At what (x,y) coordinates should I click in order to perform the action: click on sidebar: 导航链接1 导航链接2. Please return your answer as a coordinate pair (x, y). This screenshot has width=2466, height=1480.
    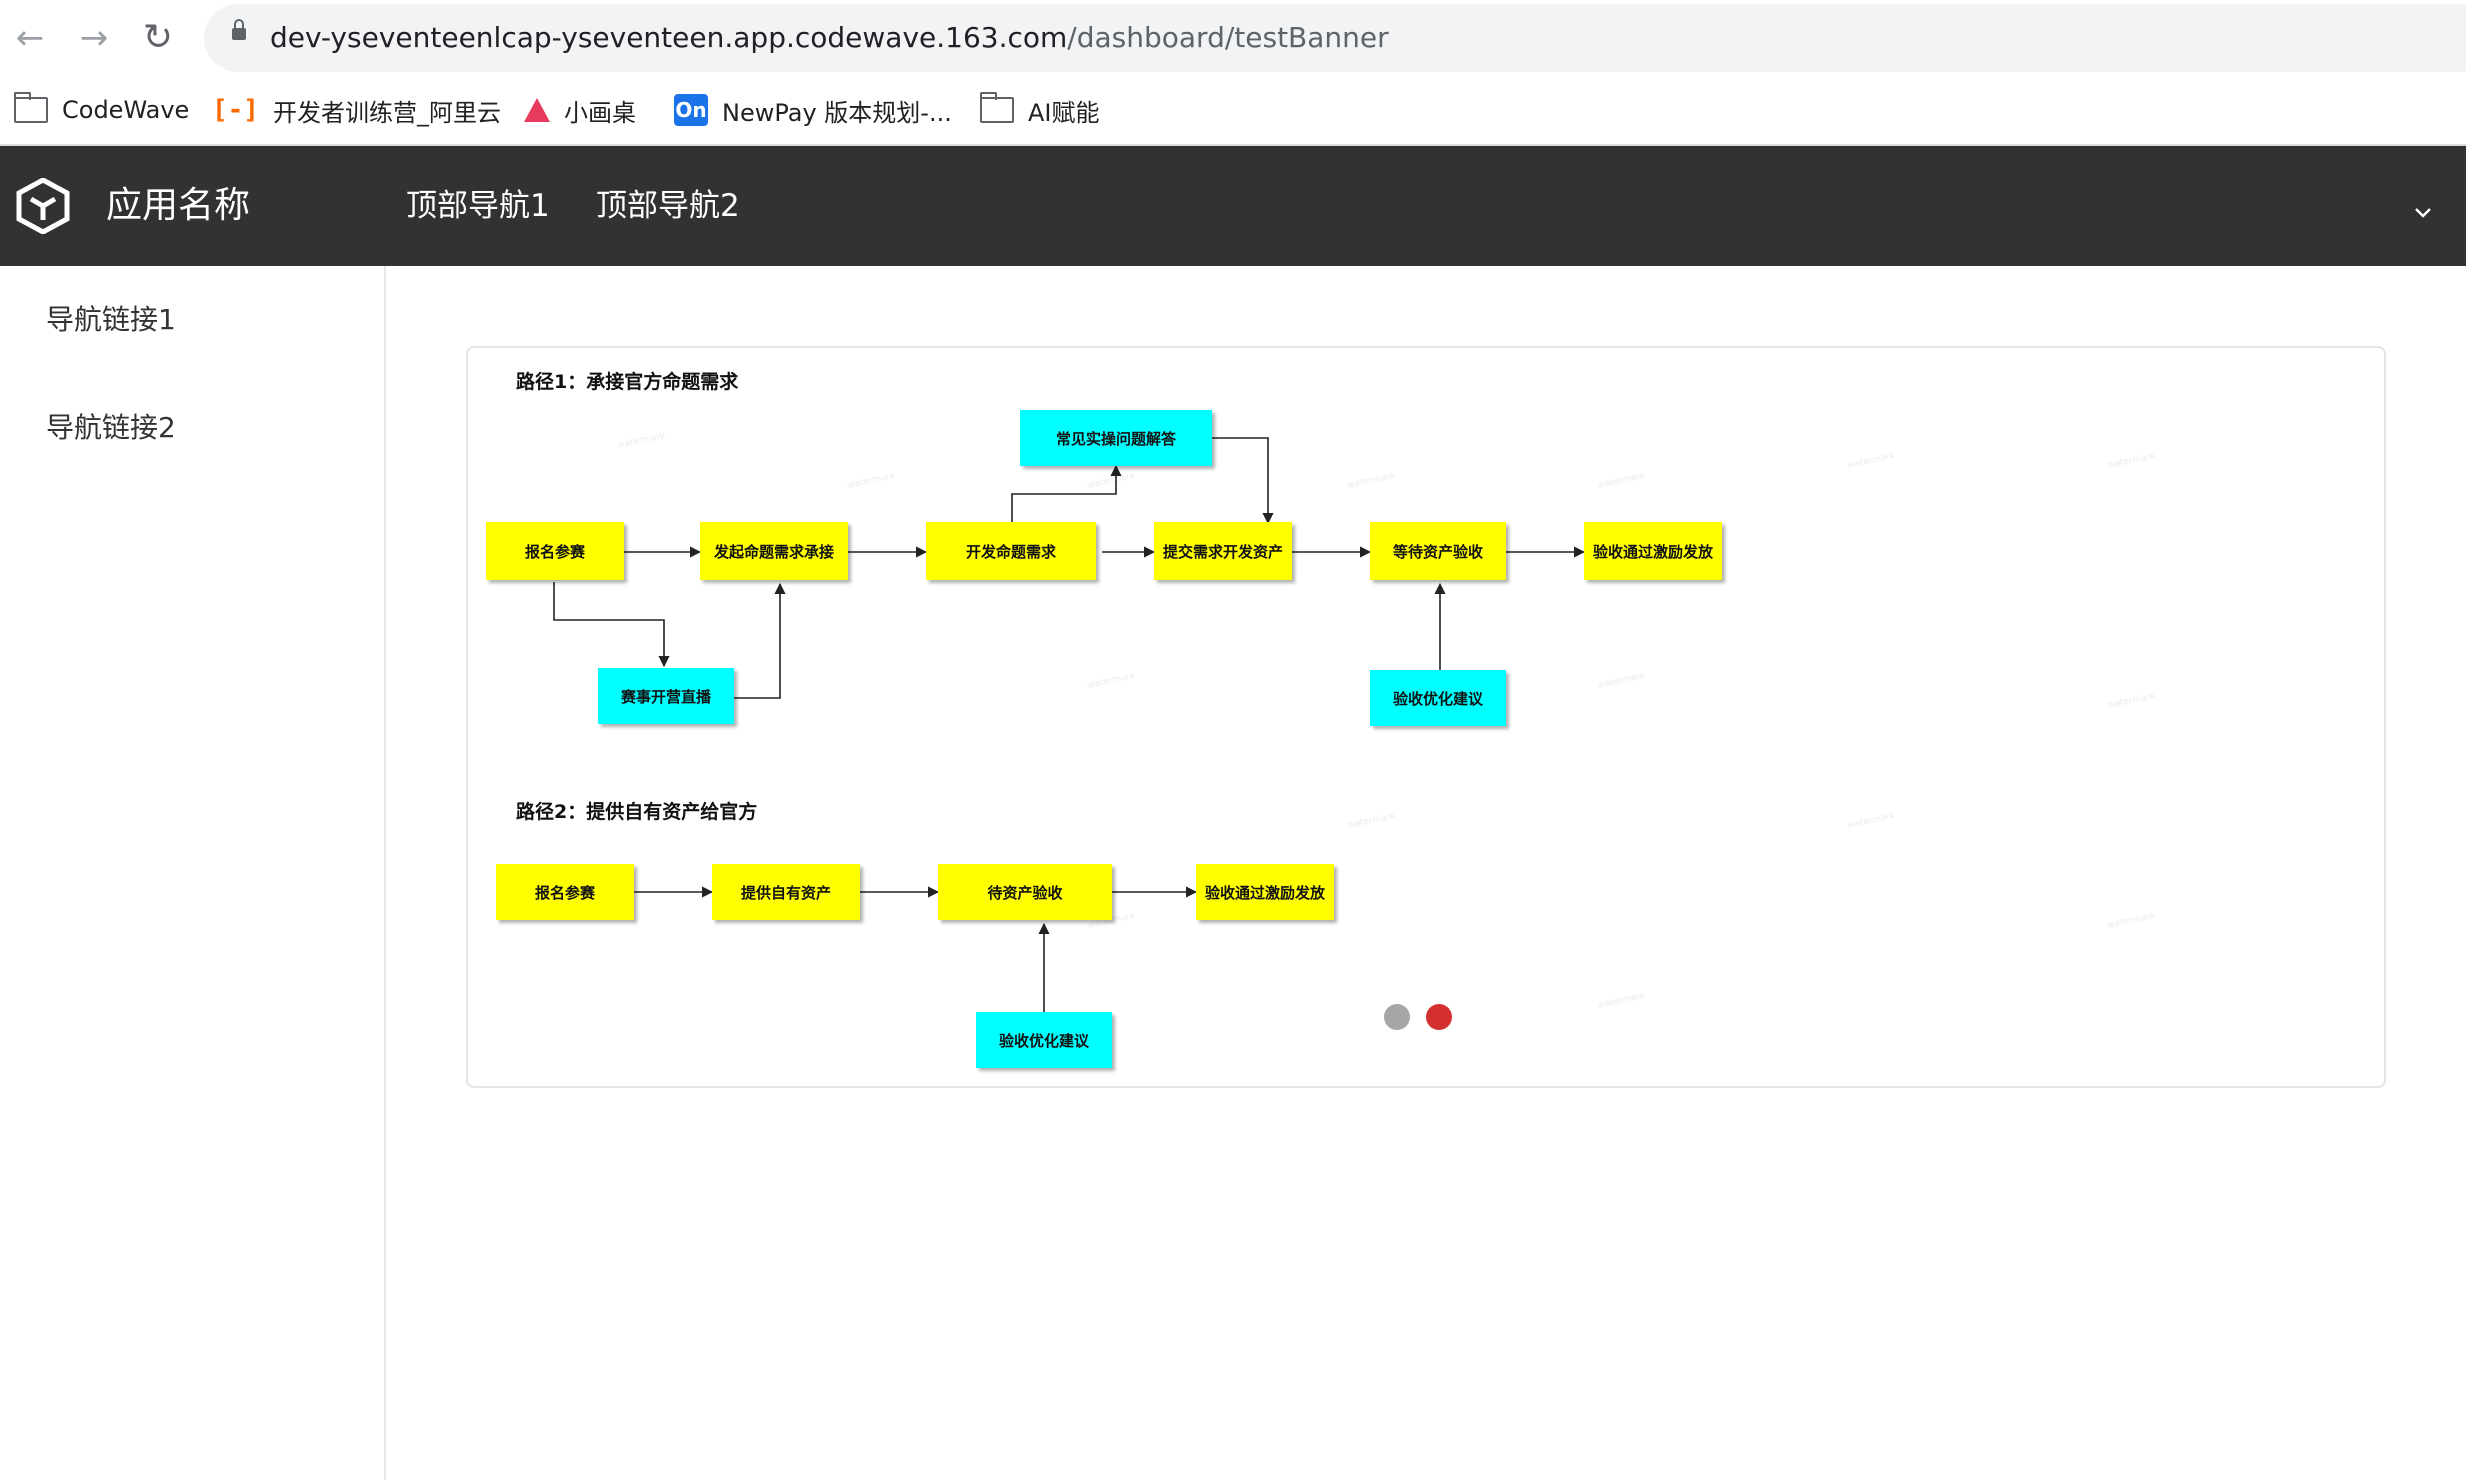
    Looking at the image, I should click on (193, 873).